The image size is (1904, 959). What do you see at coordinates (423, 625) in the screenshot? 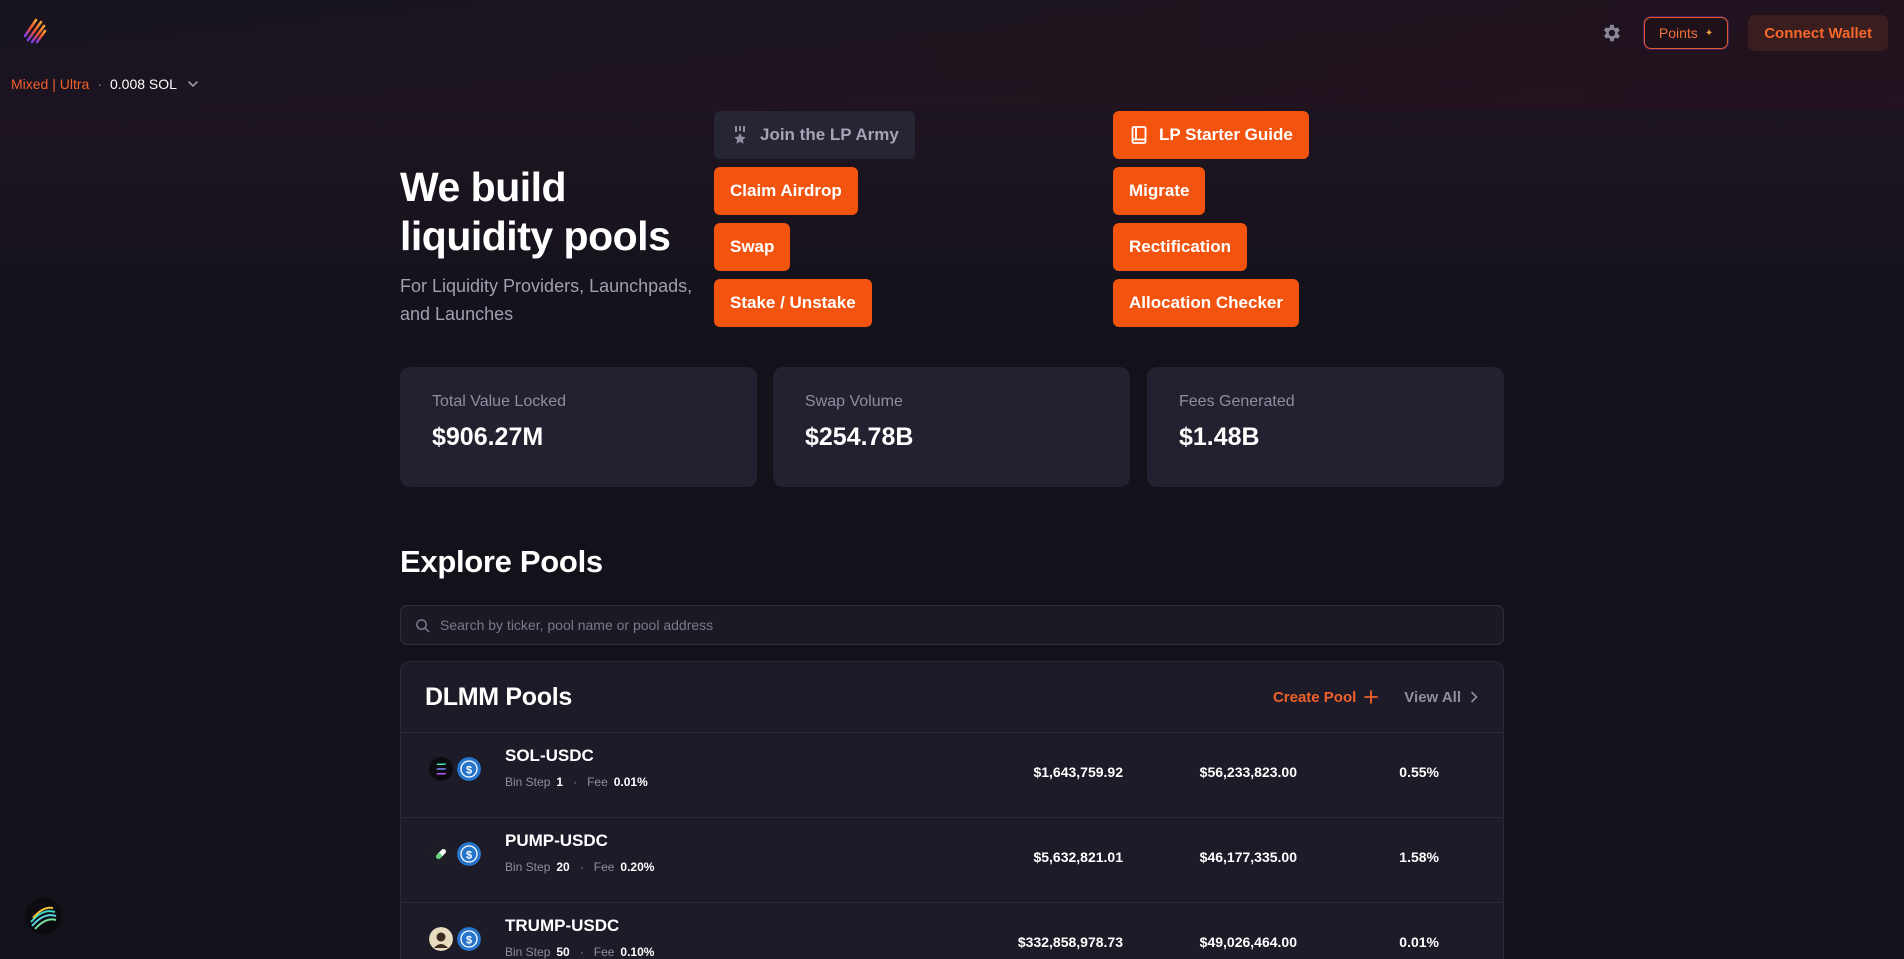
I see `search-icon` at bounding box center [423, 625].